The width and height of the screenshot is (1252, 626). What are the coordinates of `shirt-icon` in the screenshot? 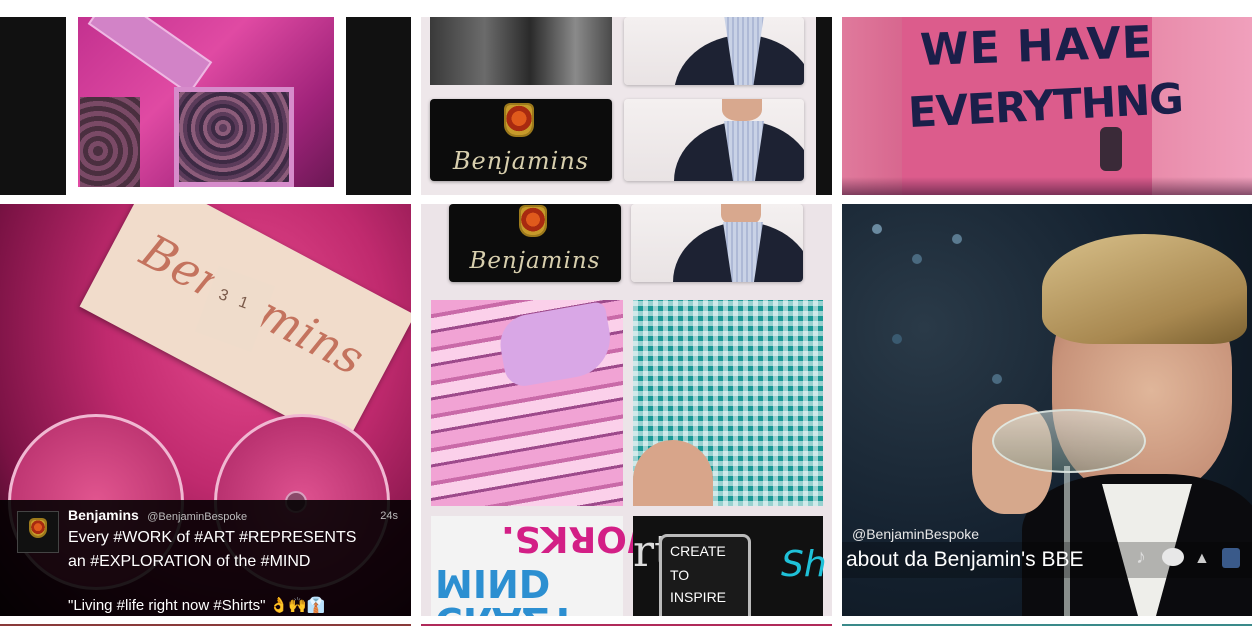 It's located at (1231, 558).